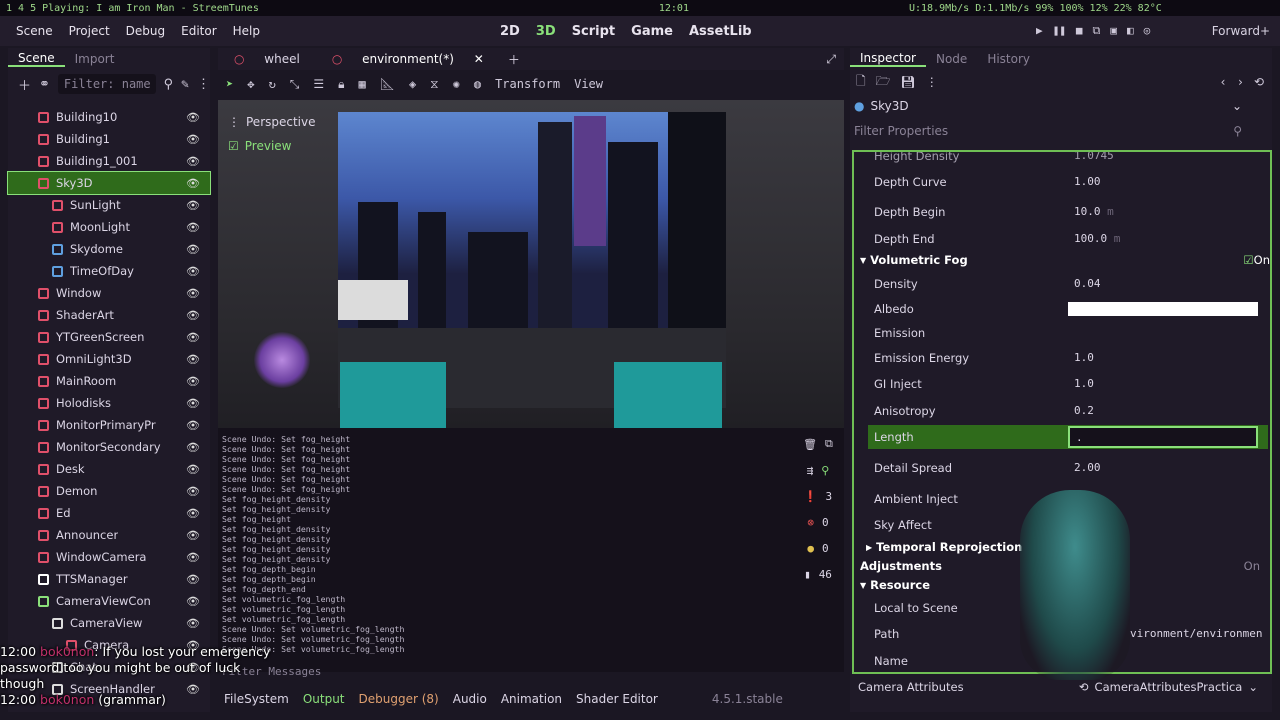  What do you see at coordinates (527, 84) in the screenshot?
I see `transform-menu: Transform` at bounding box center [527, 84].